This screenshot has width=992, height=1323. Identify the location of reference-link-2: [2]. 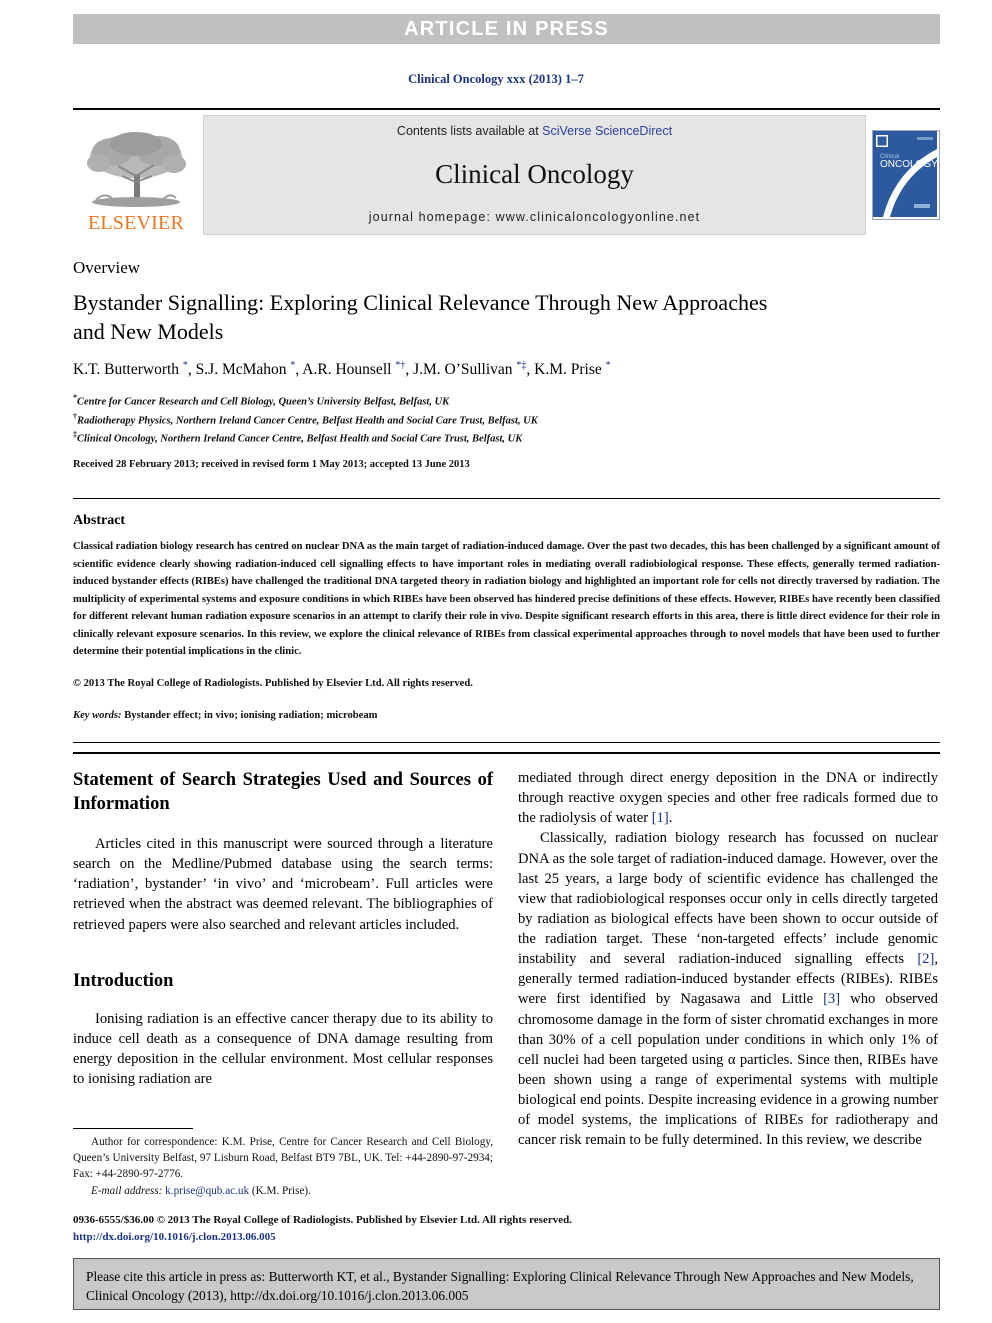
(925, 959).